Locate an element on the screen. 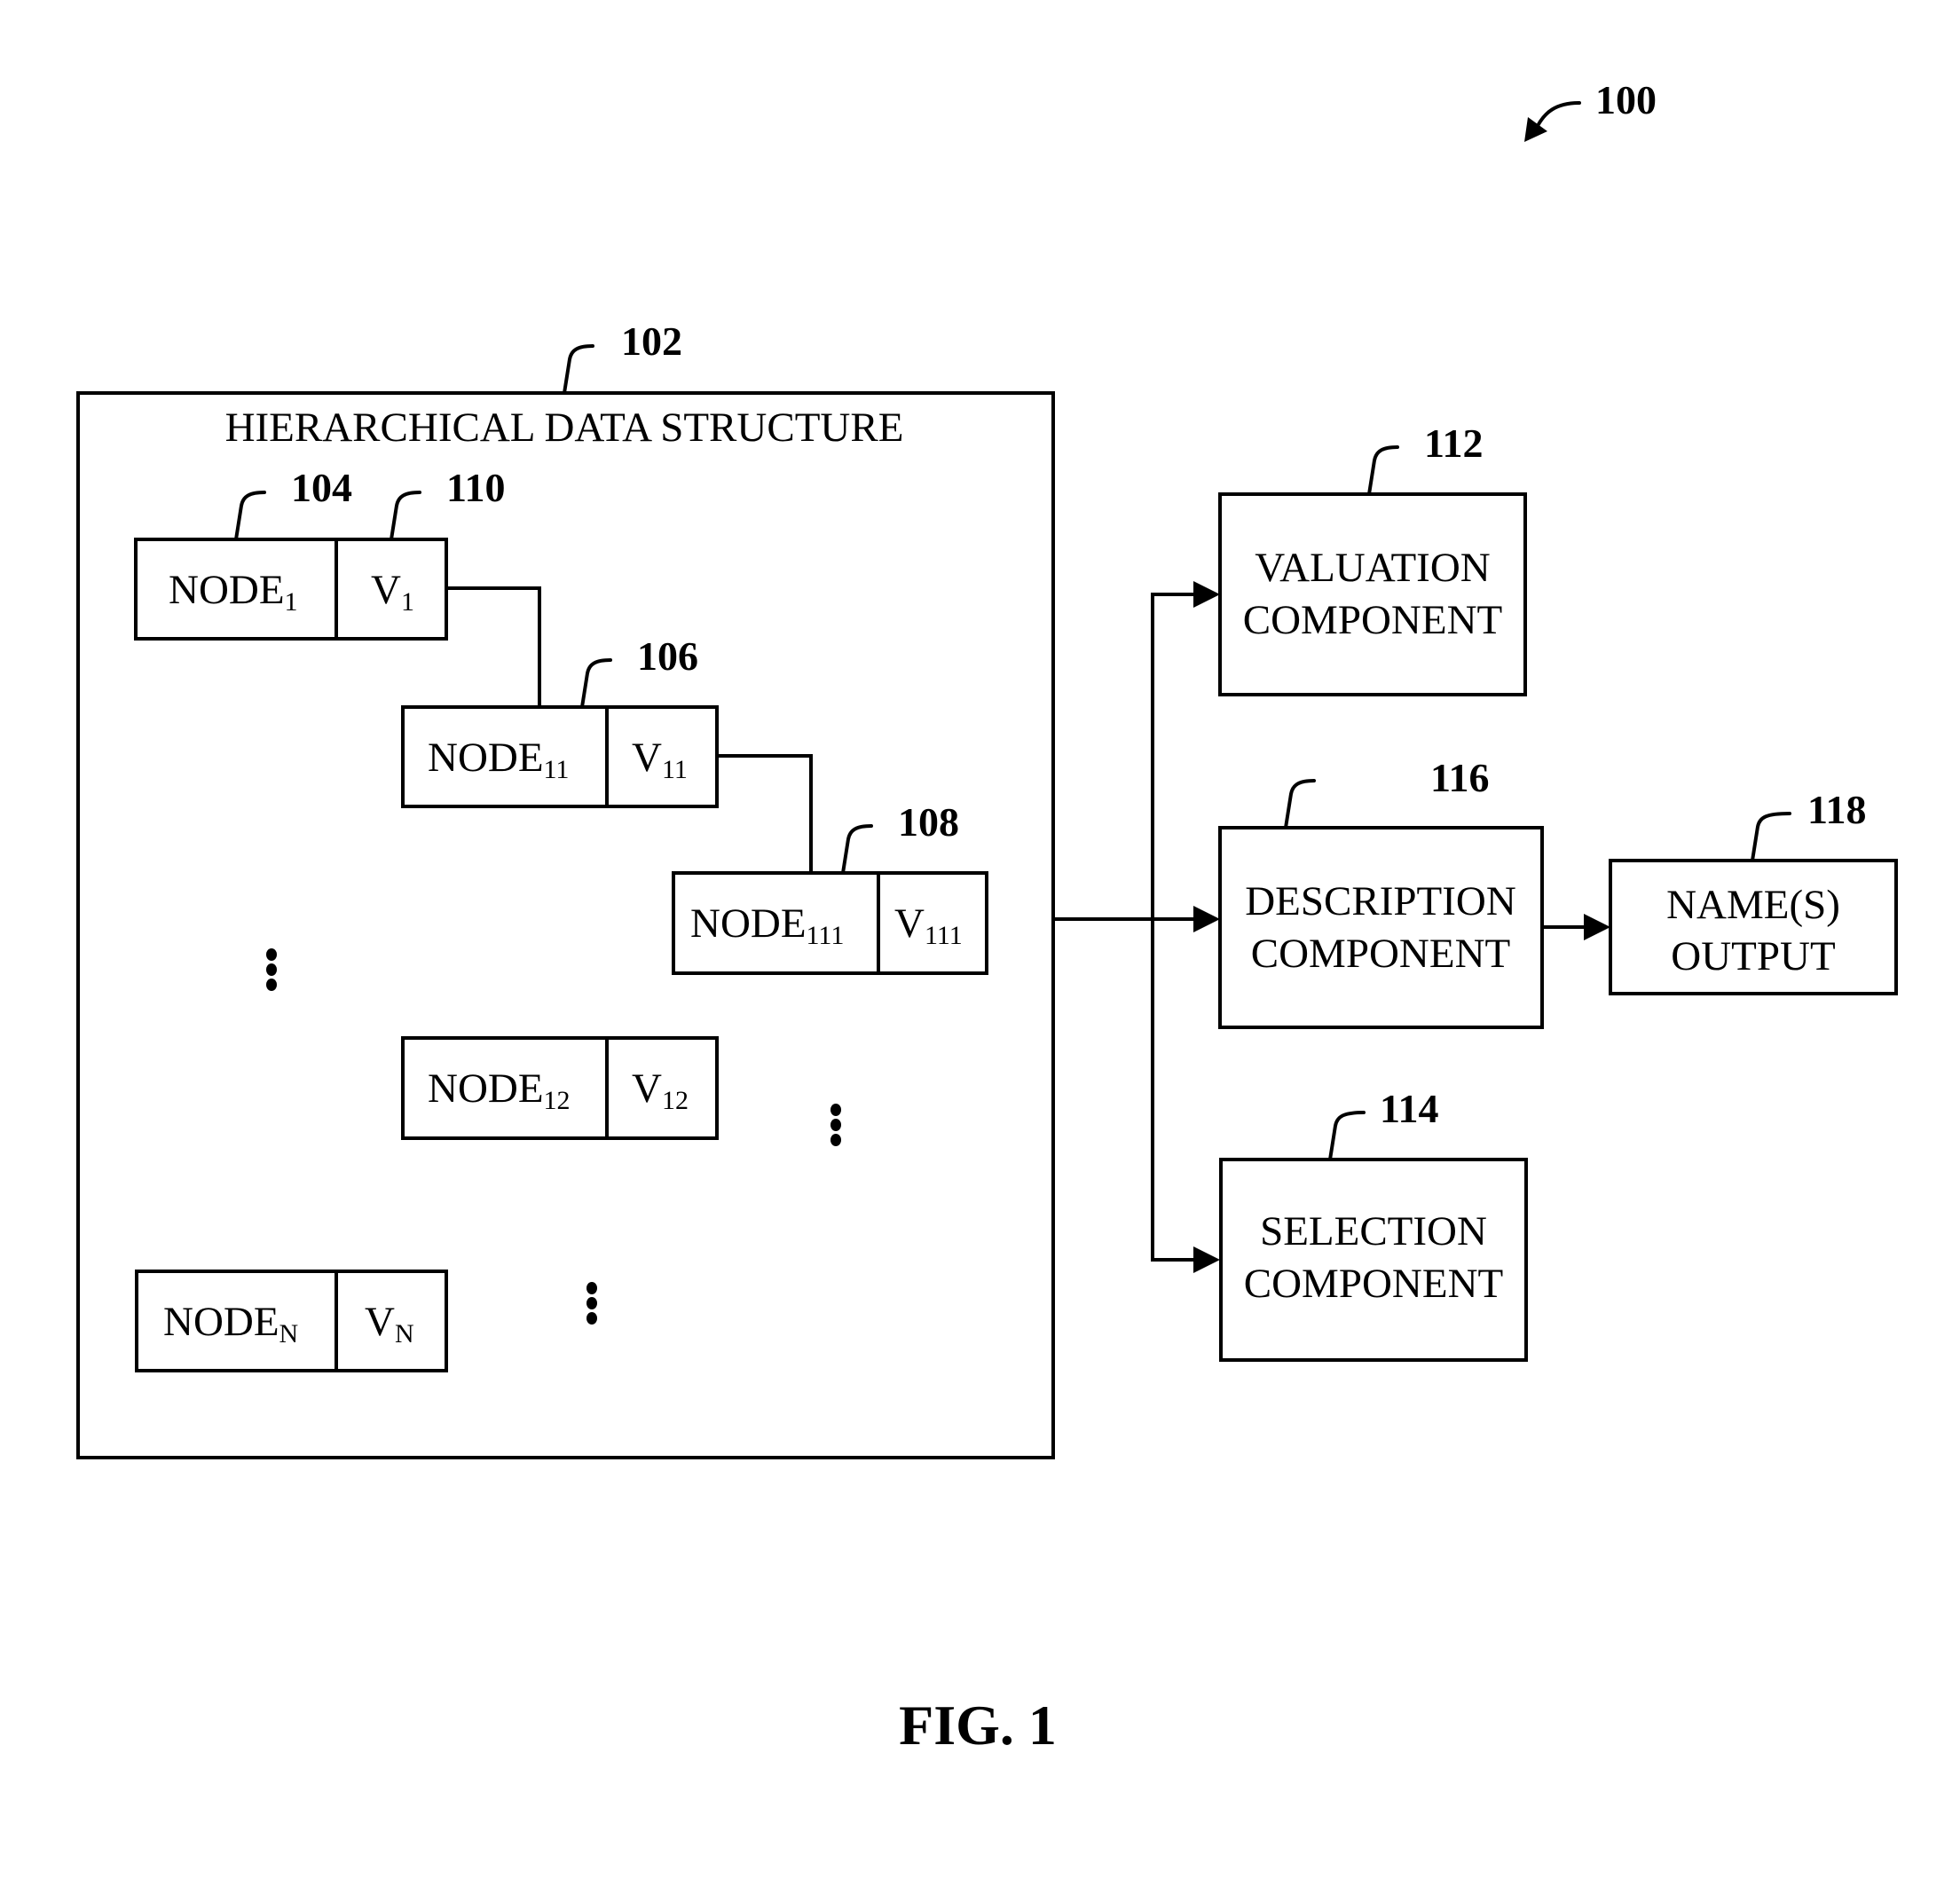 The height and width of the screenshot is (1879, 1960). reference-116: 116 is located at coordinates (1459, 777).